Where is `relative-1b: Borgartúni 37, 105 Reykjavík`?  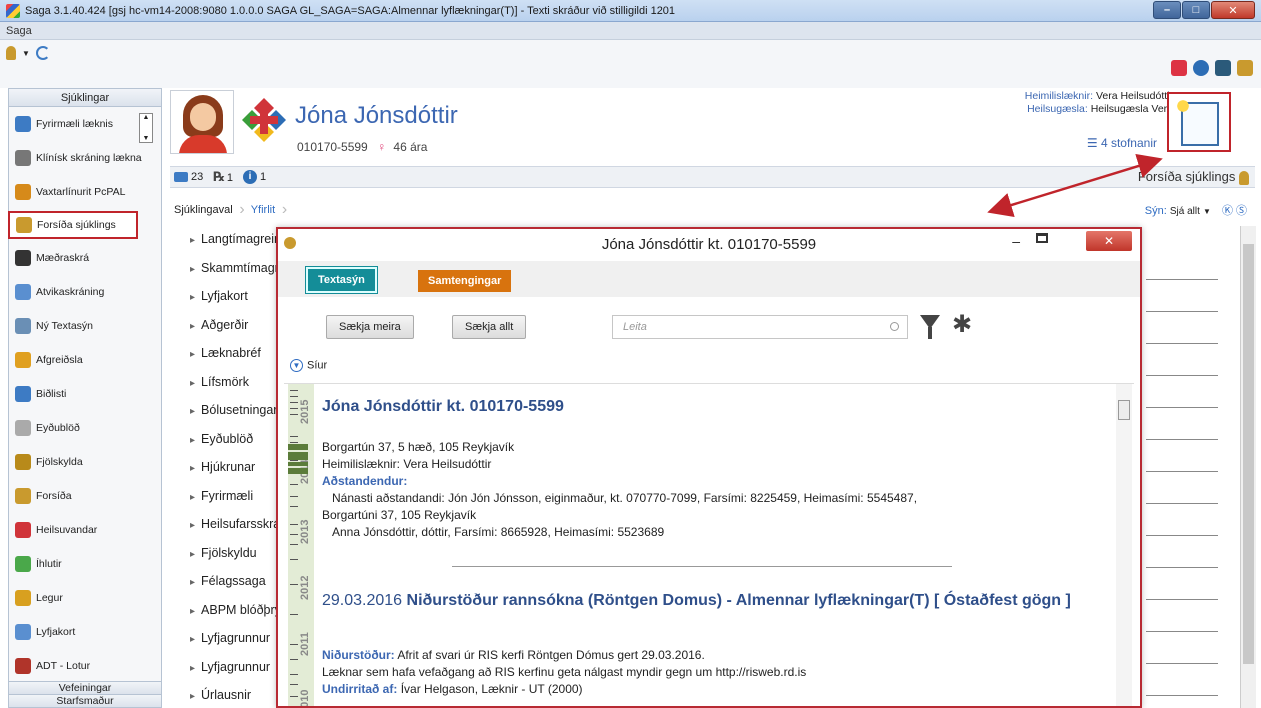 relative-1b: Borgartúni 37, 105 Reykjavík is located at coordinates (399, 515).